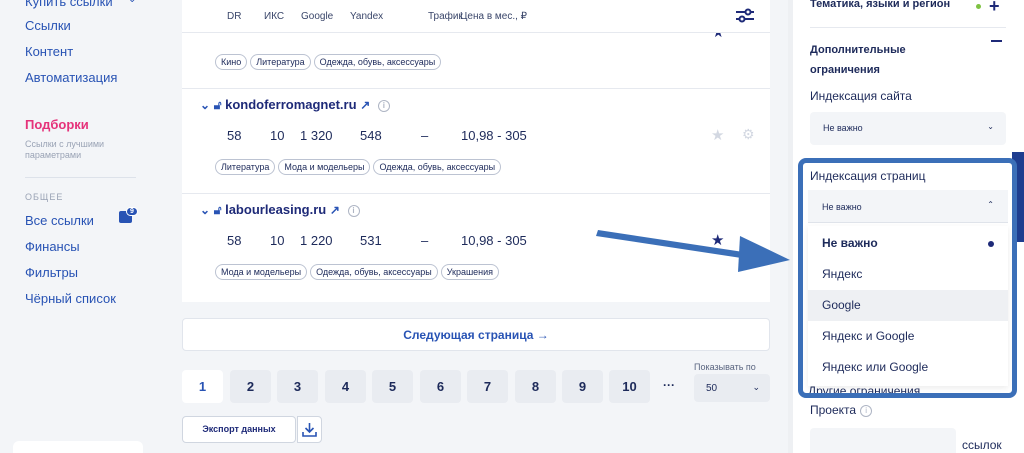 The image size is (1024, 453). Describe the element at coordinates (908, 27) in the screenshot. I see `panel-divider` at that location.